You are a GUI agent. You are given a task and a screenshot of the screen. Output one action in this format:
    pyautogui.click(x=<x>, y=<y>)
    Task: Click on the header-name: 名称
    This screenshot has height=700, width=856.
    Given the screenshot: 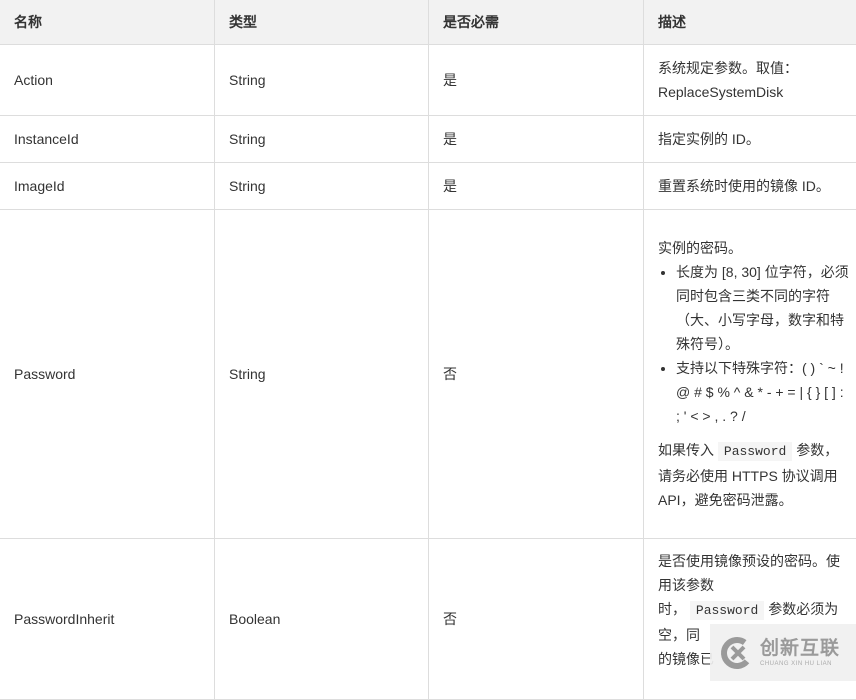 What is the action you would take?
    pyautogui.click(x=107, y=22)
    